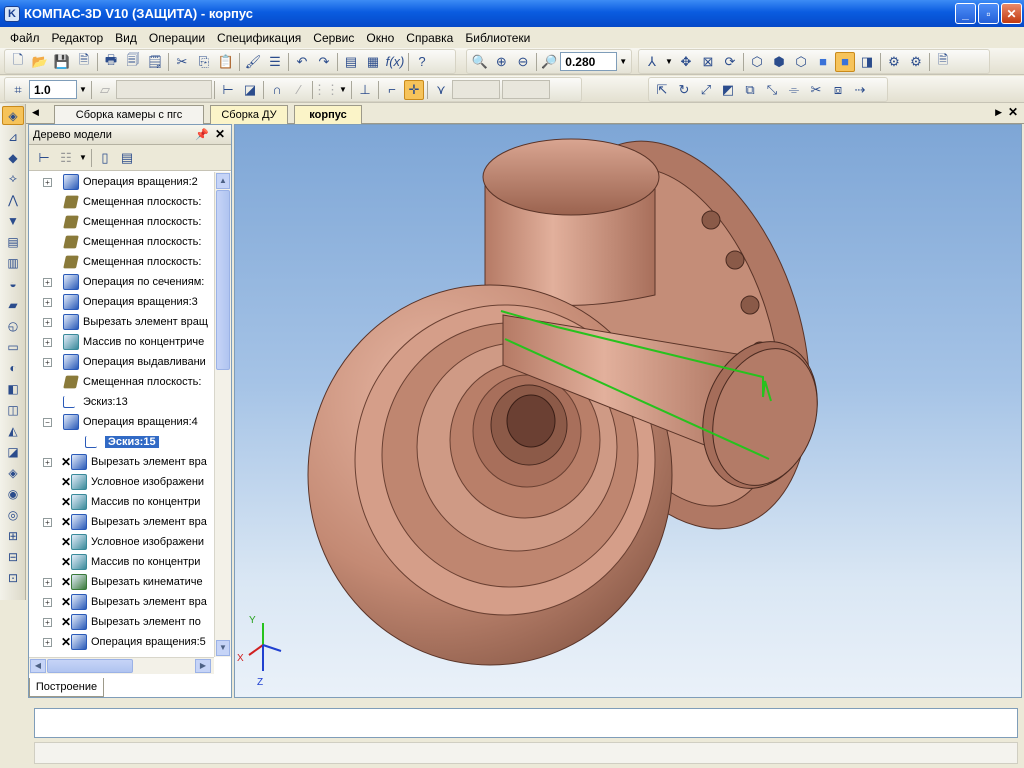  What do you see at coordinates (589, 61) in the screenshot?
I see `zoom-scale-field: 0.280` at bounding box center [589, 61].